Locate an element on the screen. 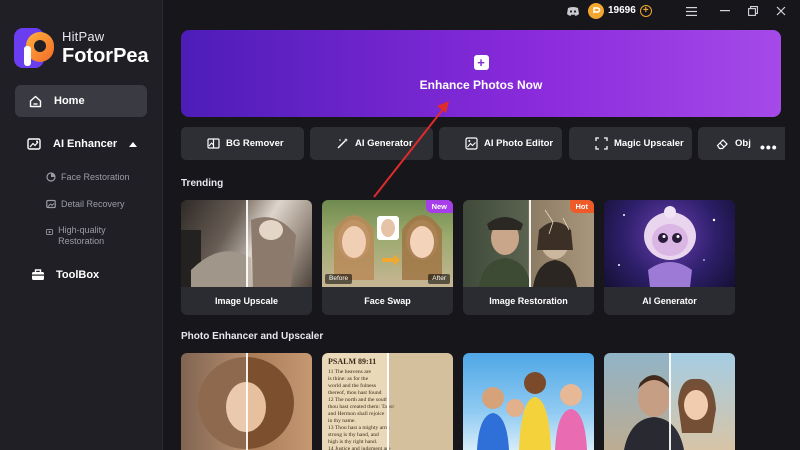 Image resolution: width=800 pixels, height=450 pixels. discord-icon is located at coordinates (573, 11).